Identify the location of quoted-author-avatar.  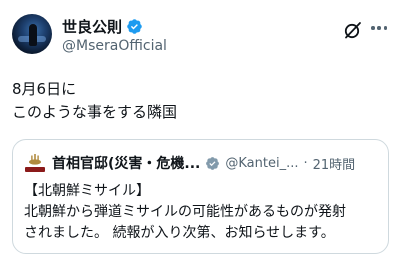
(35, 163).